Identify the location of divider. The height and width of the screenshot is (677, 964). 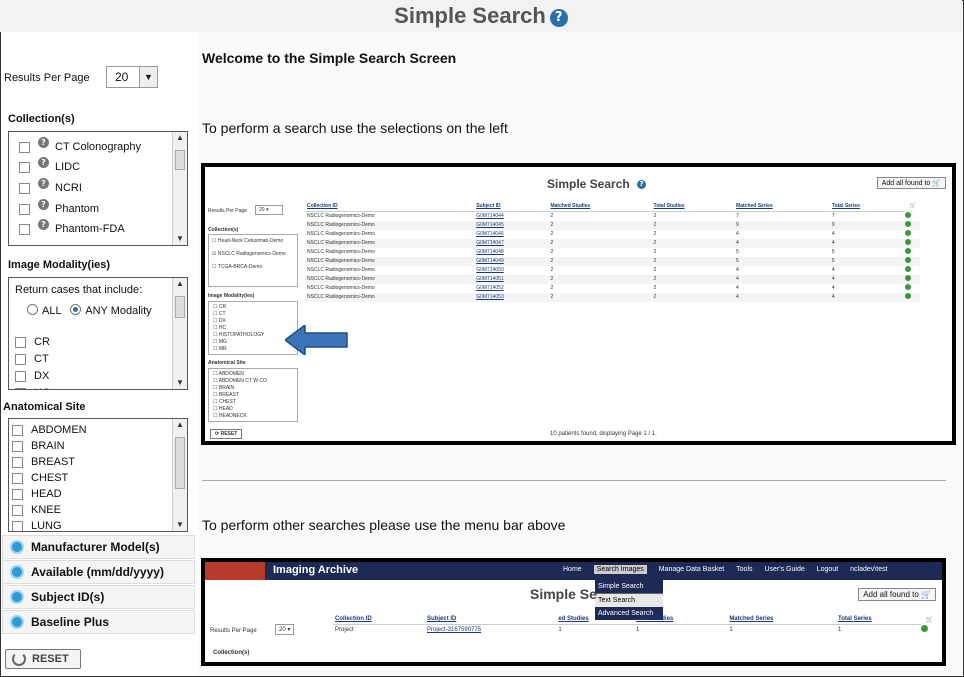
(574, 480).